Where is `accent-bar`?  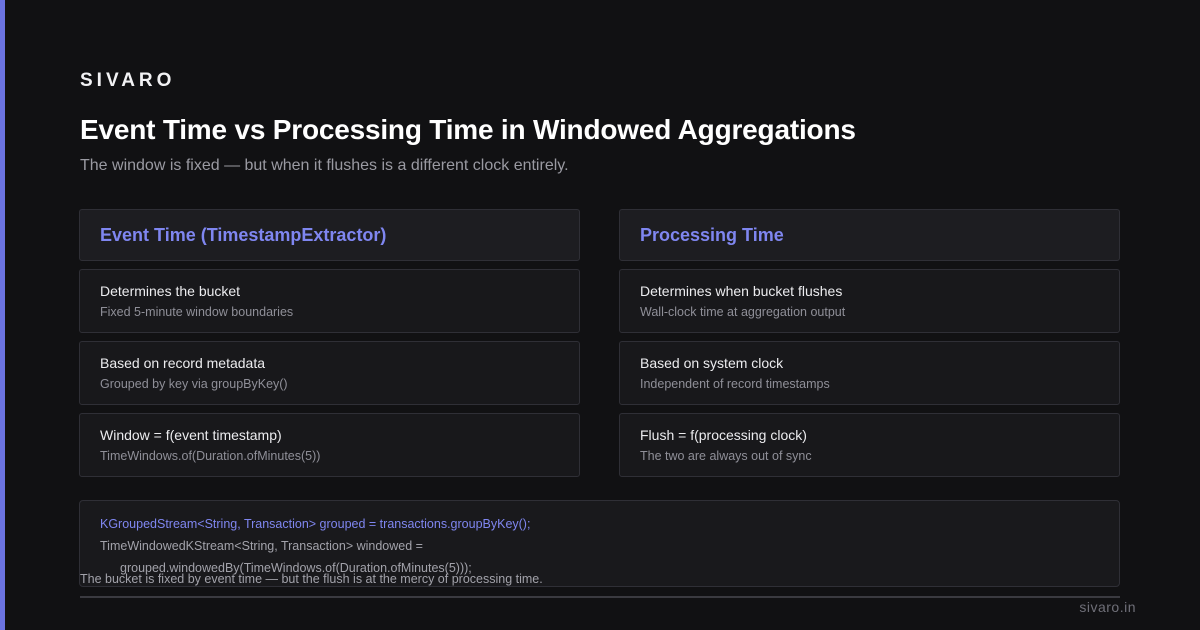 accent-bar is located at coordinates (2, 315).